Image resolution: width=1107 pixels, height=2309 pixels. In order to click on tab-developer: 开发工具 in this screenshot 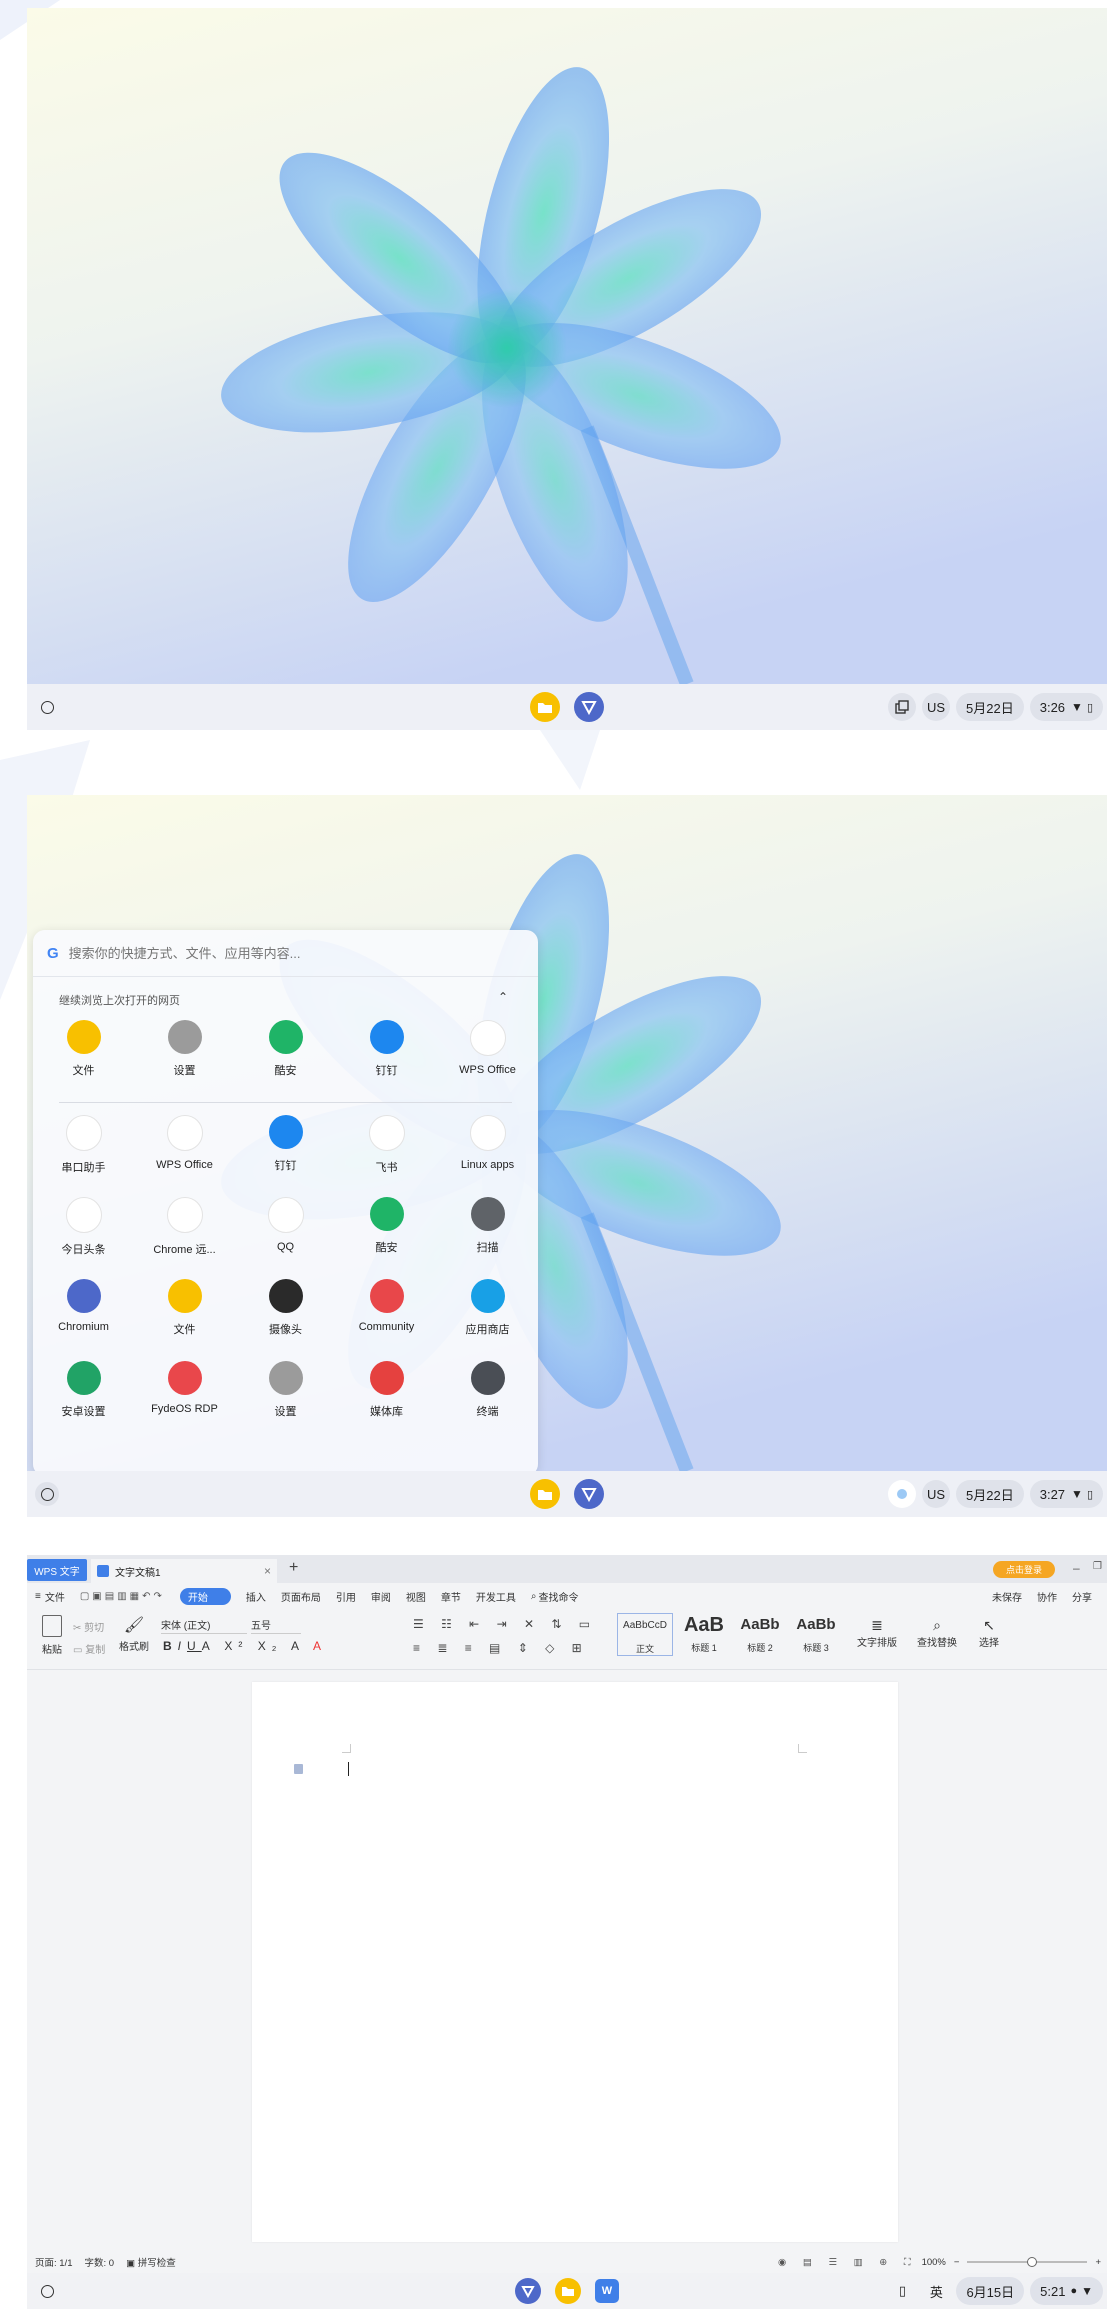, I will do `click(496, 1596)`.